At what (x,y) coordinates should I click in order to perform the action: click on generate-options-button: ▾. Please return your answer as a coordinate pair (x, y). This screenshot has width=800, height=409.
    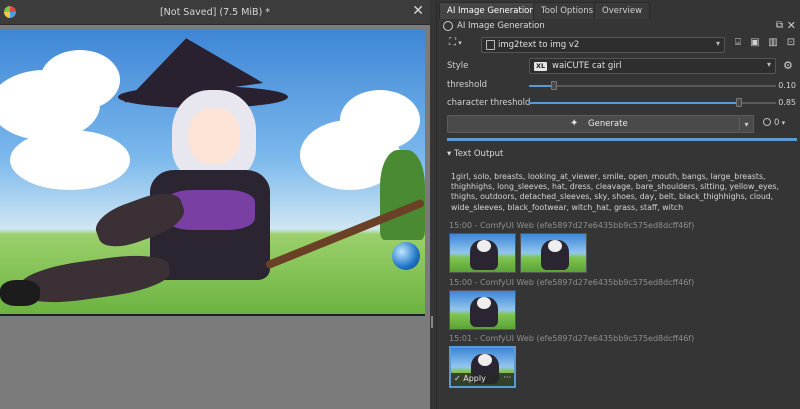
    Looking at the image, I should click on (747, 124).